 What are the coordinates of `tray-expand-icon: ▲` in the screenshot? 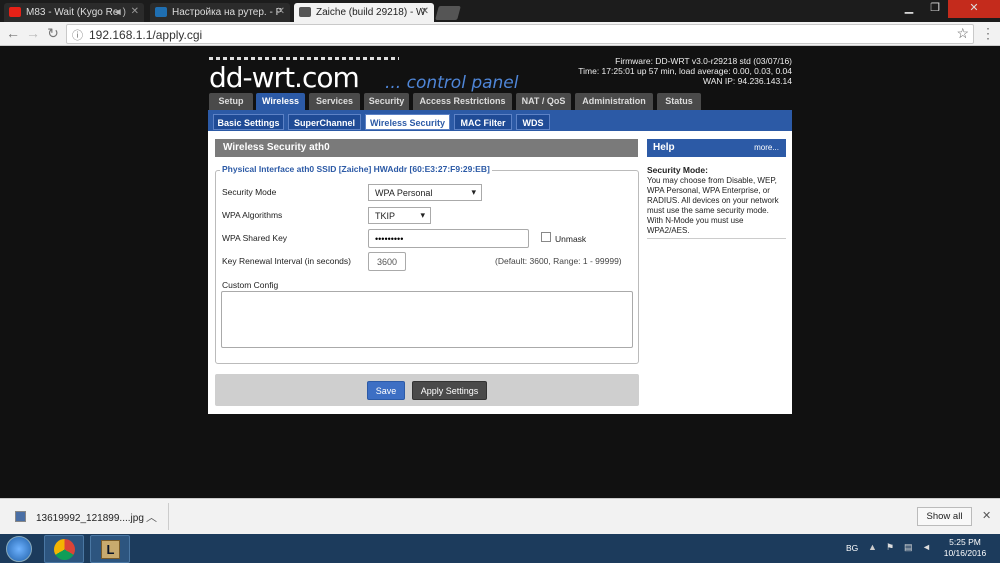 It's located at (872, 547).